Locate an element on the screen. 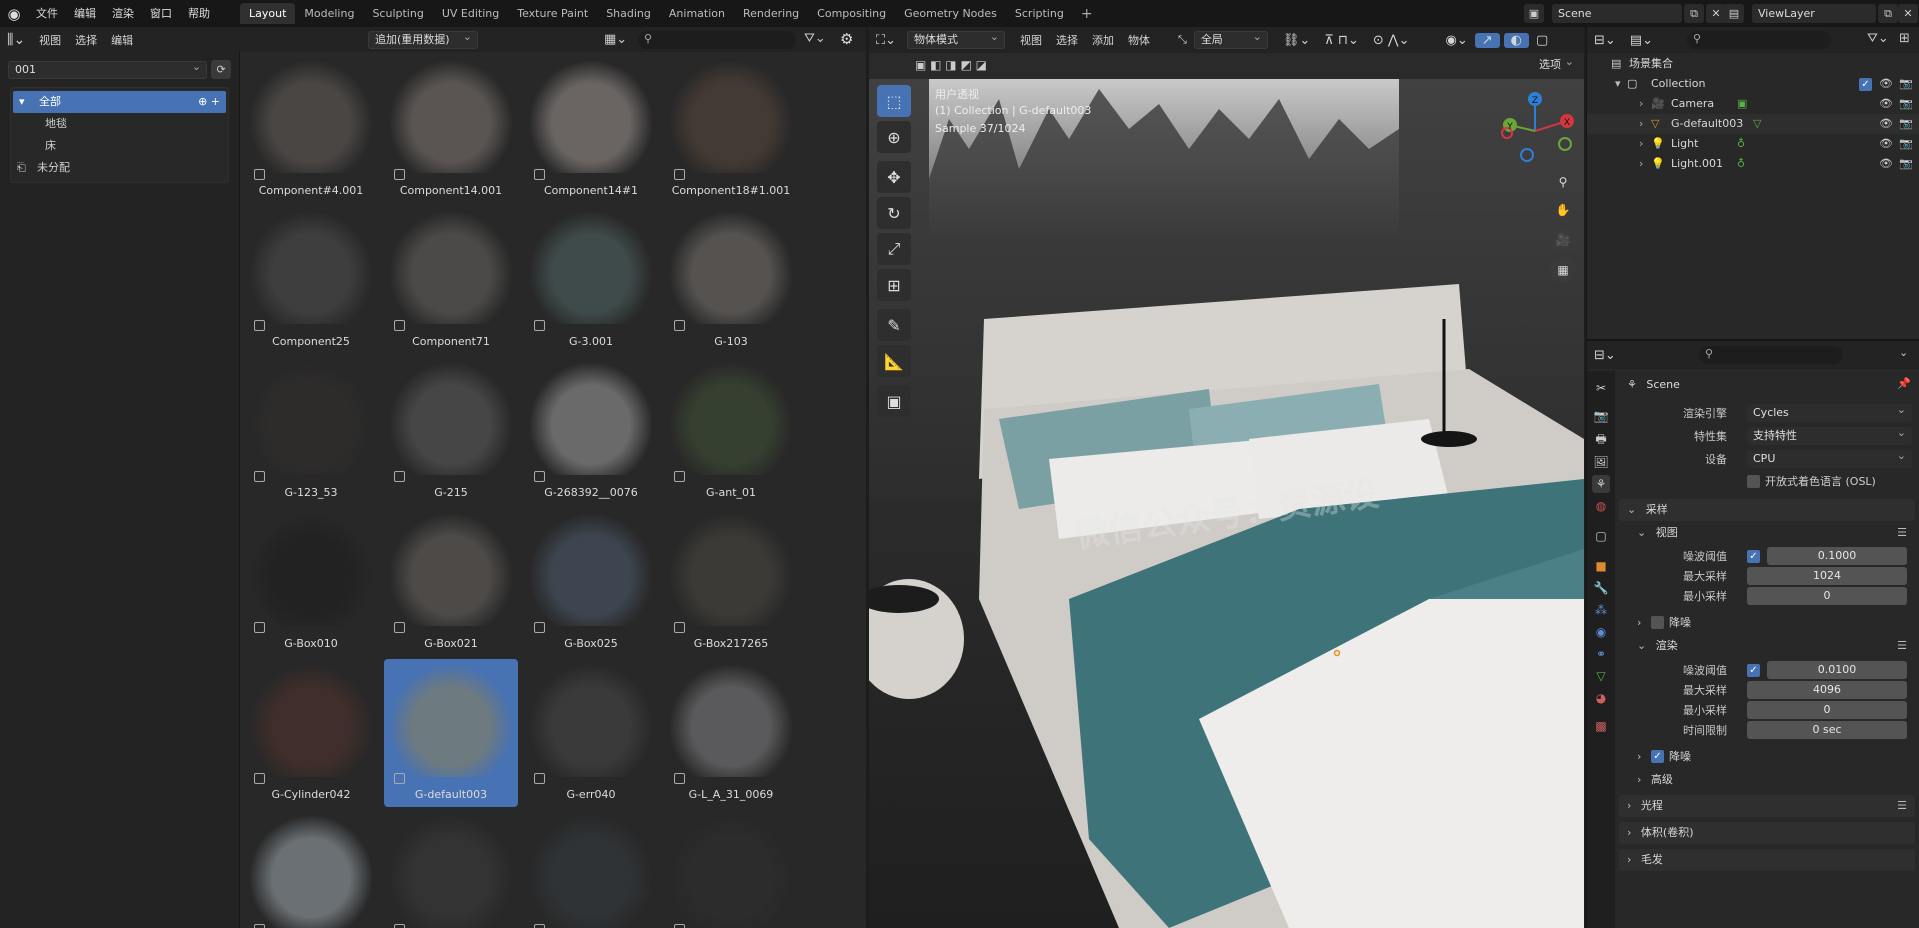 Image resolution: width=1919 pixels, height=928 pixels. render-noise-threshold-field: 0.0100 is located at coordinates (1837, 670).